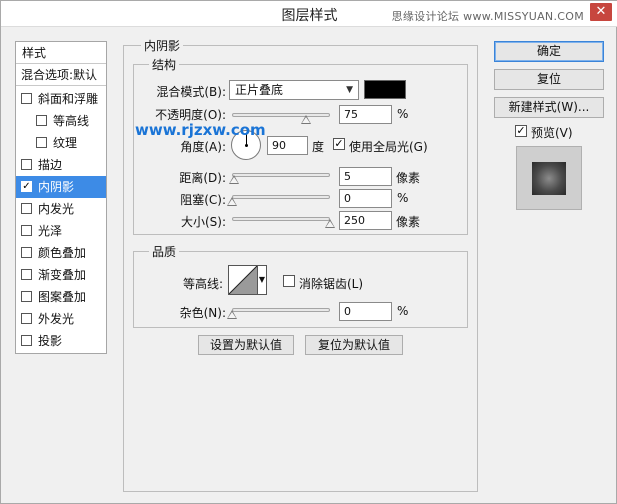  I want to click on choke-slider-handle, so click(232, 201).